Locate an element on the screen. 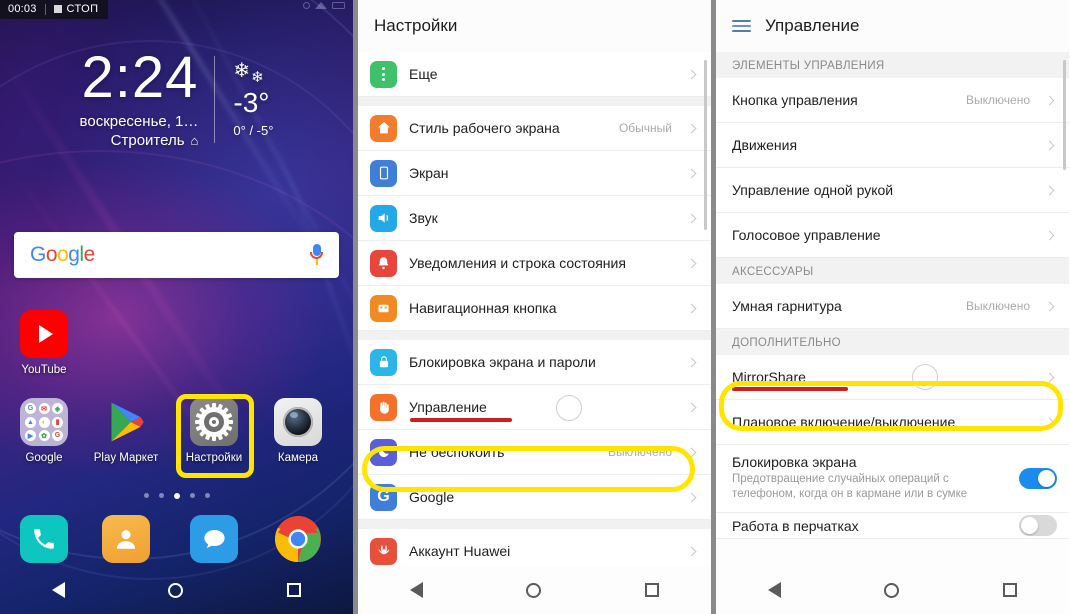 This screenshot has width=1070, height=614. more-dots-icon is located at coordinates (383, 74).